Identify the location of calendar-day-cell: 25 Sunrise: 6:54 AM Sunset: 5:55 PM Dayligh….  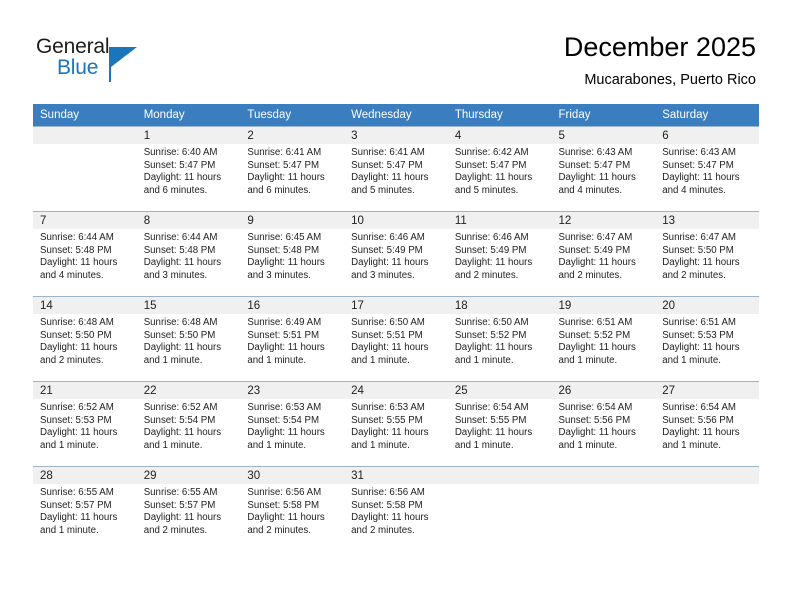
(499, 423).